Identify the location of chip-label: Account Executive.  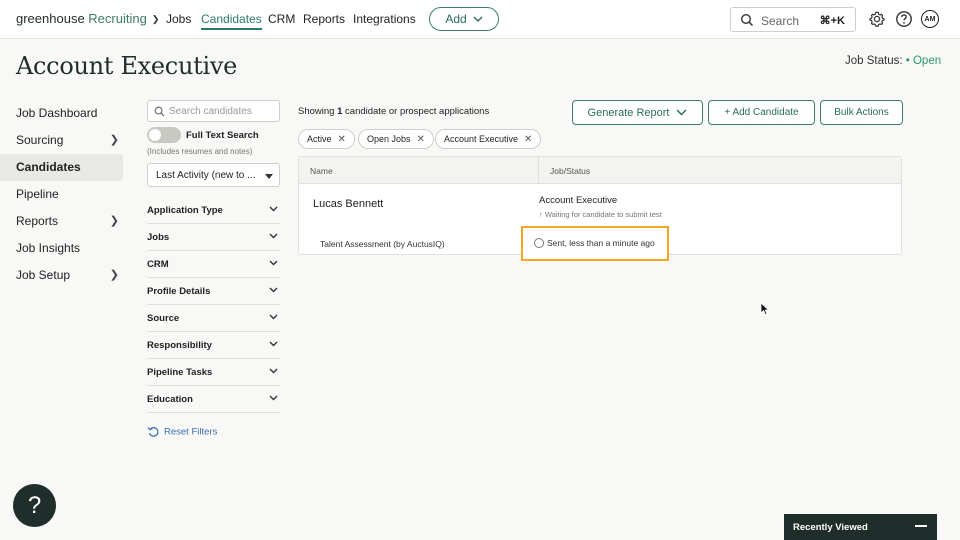
(481, 139).